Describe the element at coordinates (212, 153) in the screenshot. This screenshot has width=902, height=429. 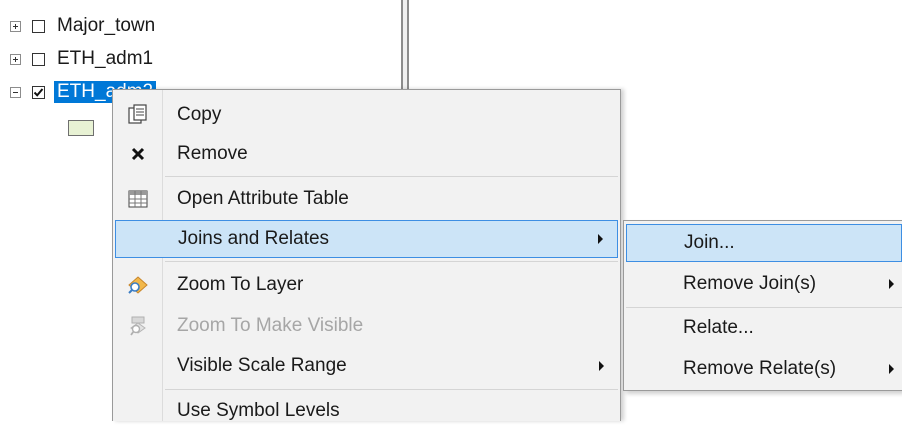
I see `menu-item-label: Remove` at that location.